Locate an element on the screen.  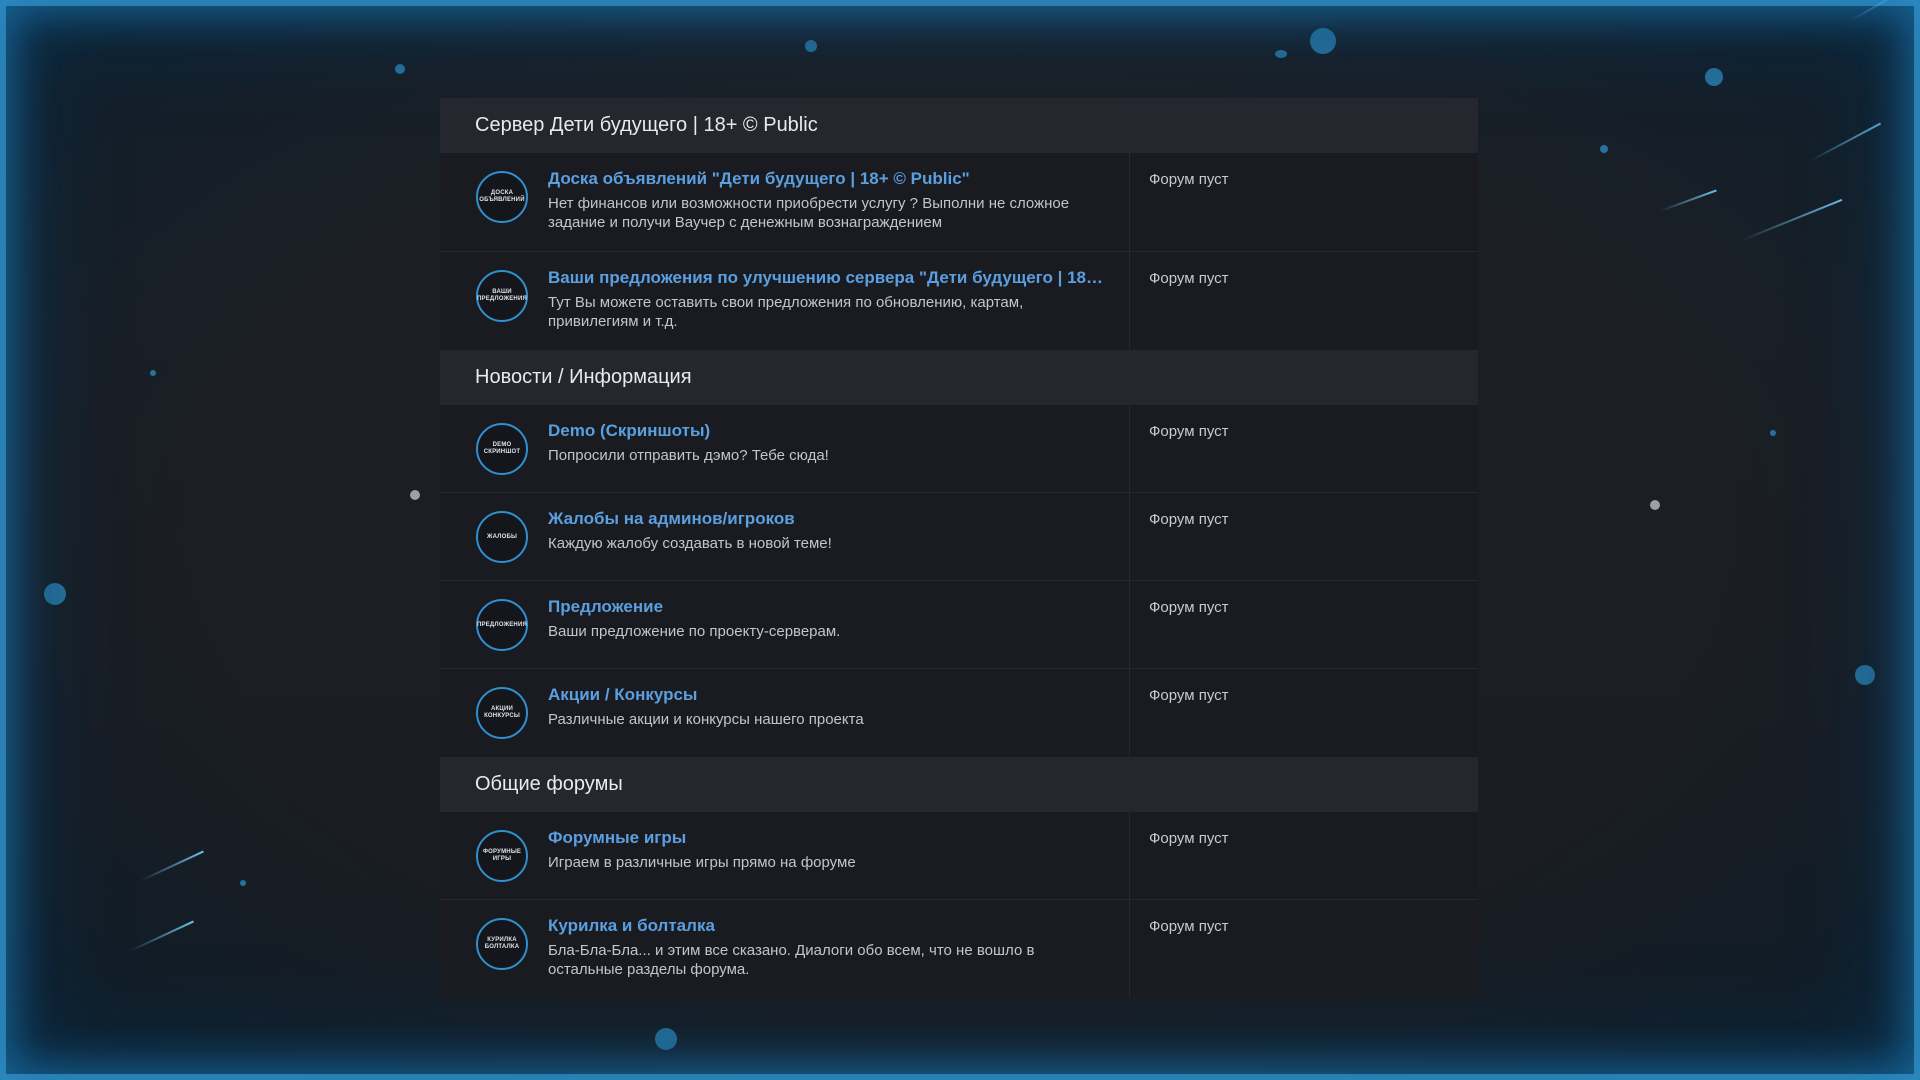
forum-title-link: Курилка и болталка is located at coordinates (829, 926).